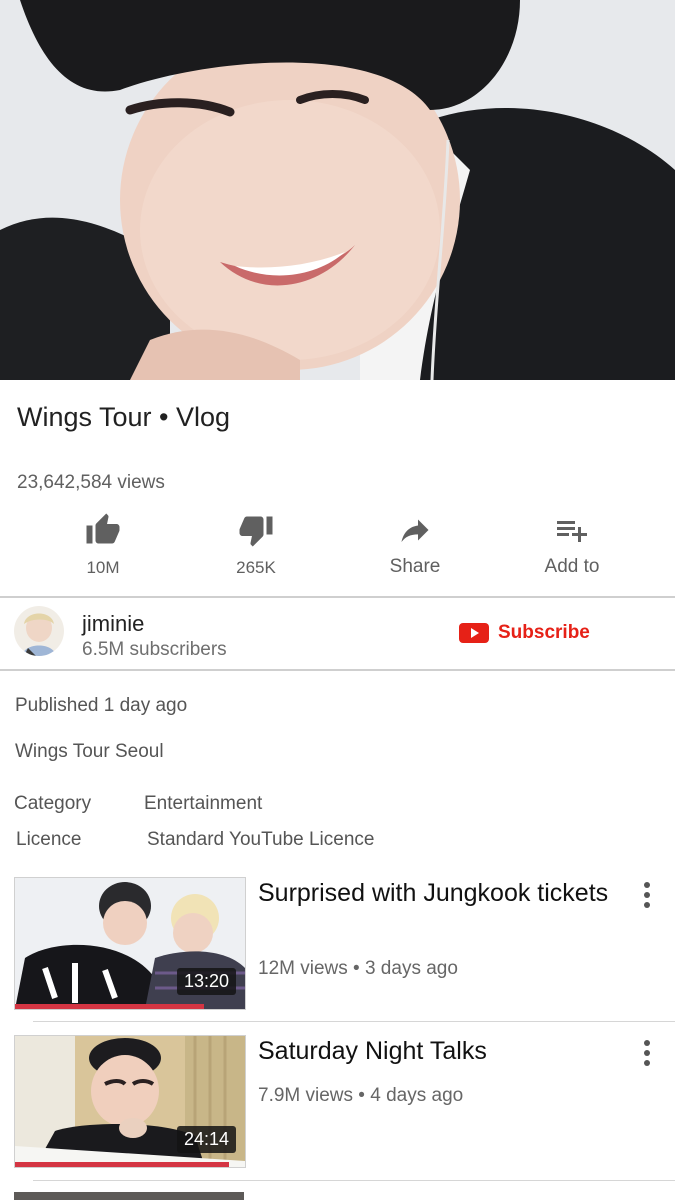 This screenshot has height=1200, width=675. What do you see at coordinates (130, 943) in the screenshot?
I see `related-video-thumbnail: 13:20` at bounding box center [130, 943].